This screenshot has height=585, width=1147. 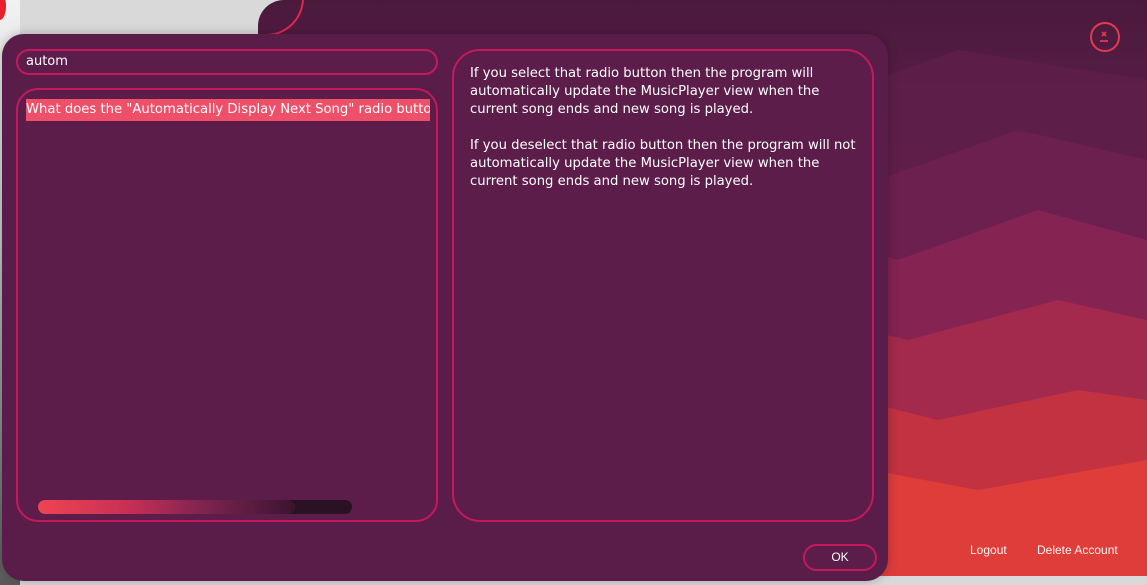 What do you see at coordinates (840, 557) in the screenshot?
I see `ok-button: OK` at bounding box center [840, 557].